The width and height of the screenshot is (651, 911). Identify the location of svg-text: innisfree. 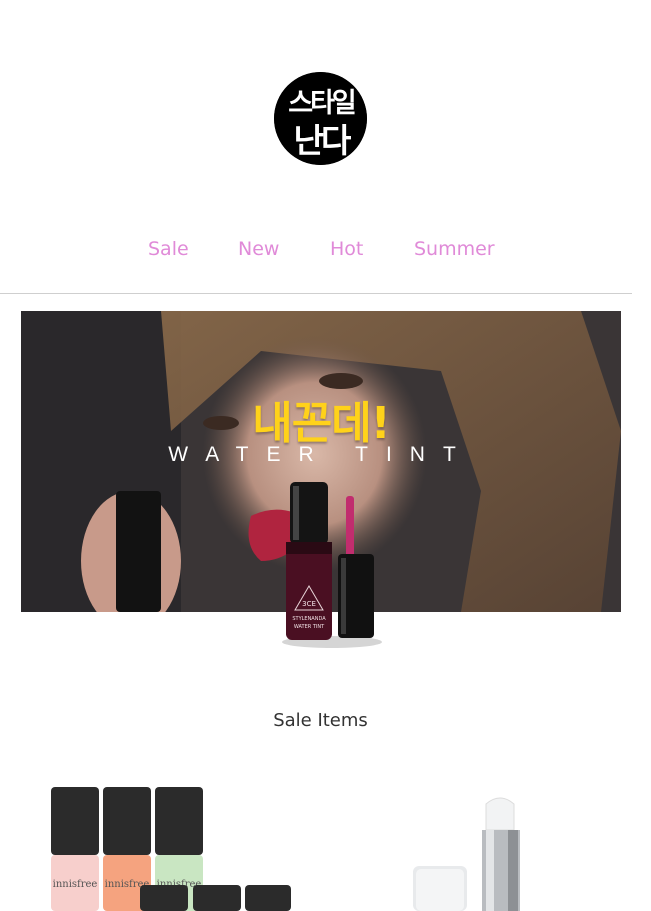
(75, 884).